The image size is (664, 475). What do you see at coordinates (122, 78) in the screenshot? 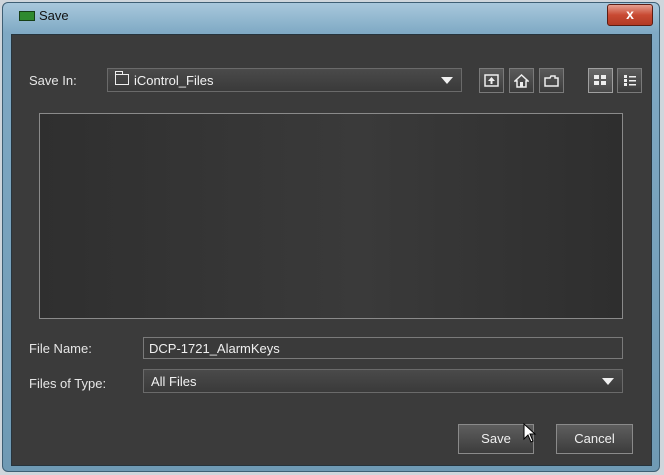
I see `folder-icon` at bounding box center [122, 78].